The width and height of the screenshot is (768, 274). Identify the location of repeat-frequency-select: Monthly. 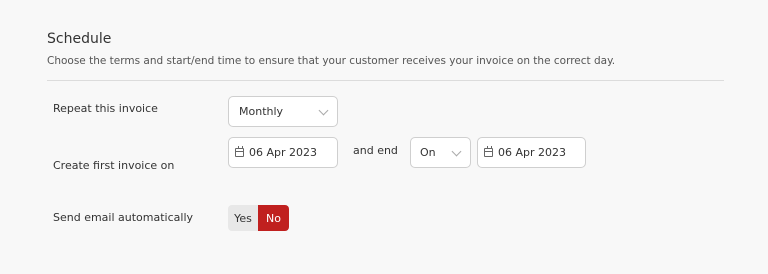
(283, 111).